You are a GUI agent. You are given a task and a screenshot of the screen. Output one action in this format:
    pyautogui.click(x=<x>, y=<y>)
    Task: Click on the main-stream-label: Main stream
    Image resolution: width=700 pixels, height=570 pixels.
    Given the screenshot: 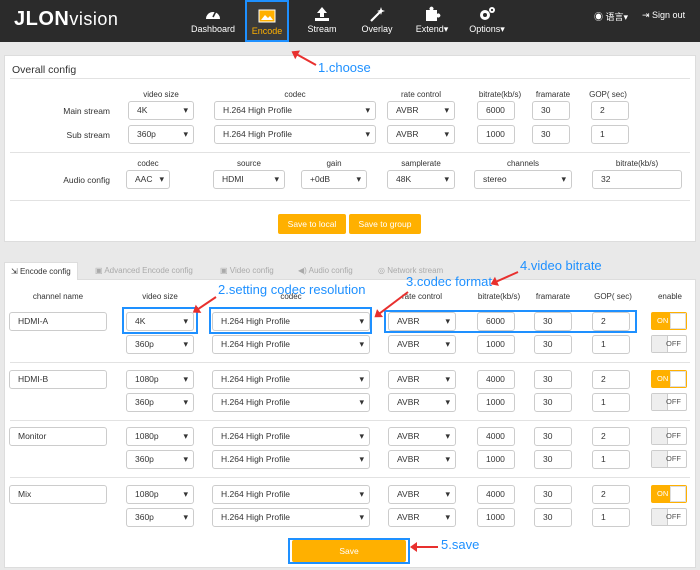 What is the action you would take?
    pyautogui.click(x=86, y=111)
    